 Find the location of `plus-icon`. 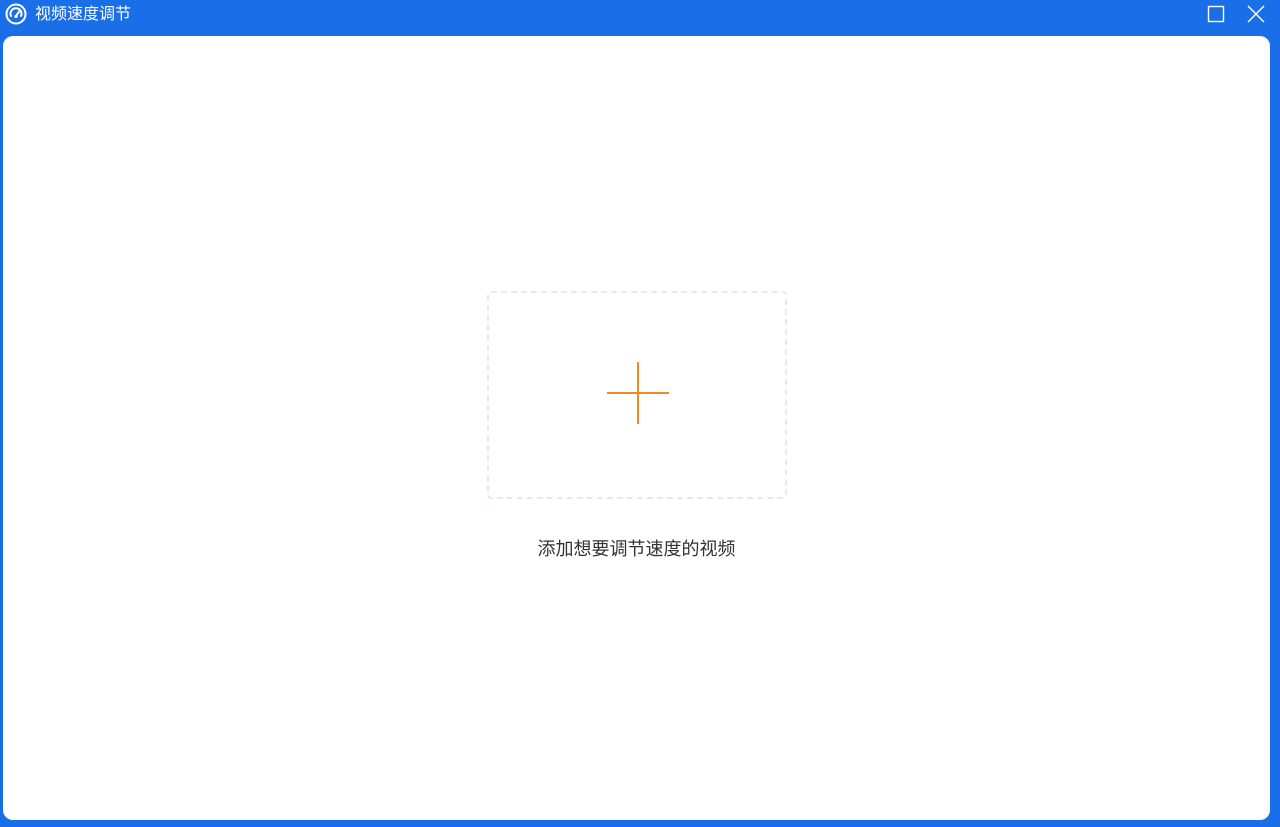

plus-icon is located at coordinates (638, 393).